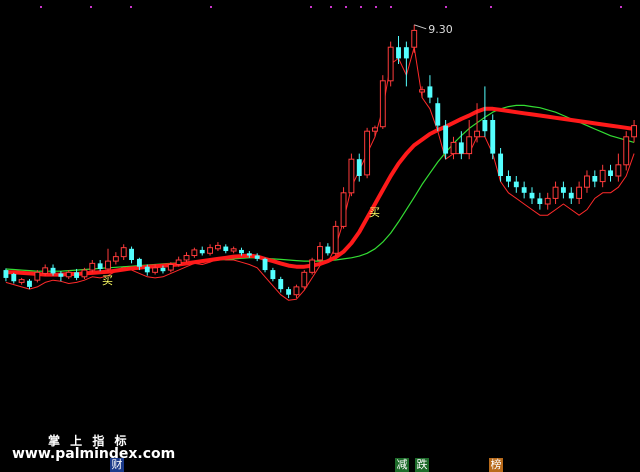 The image size is (640, 472). What do you see at coordinates (440, 29) in the screenshot?
I see `peak-price-label: 9.30` at bounding box center [440, 29].